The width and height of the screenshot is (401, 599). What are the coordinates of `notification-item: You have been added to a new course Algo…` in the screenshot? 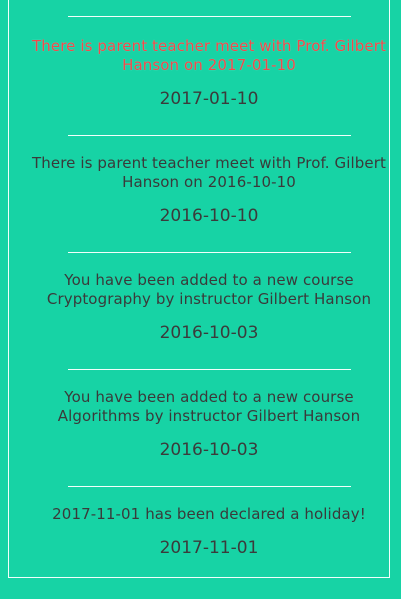 It's located at (209, 424).